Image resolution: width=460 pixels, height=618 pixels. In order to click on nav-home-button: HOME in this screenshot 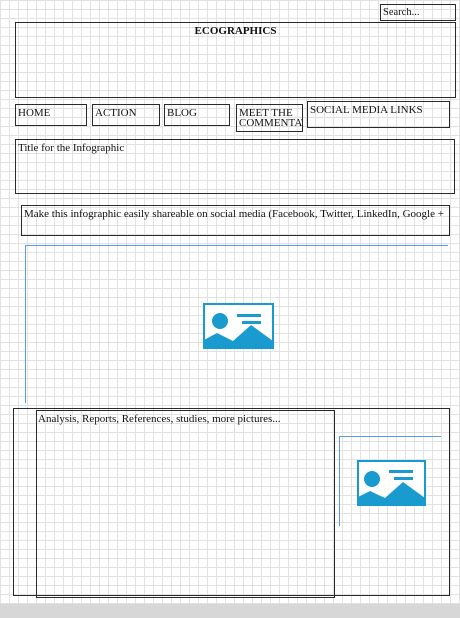, I will do `click(51, 115)`.